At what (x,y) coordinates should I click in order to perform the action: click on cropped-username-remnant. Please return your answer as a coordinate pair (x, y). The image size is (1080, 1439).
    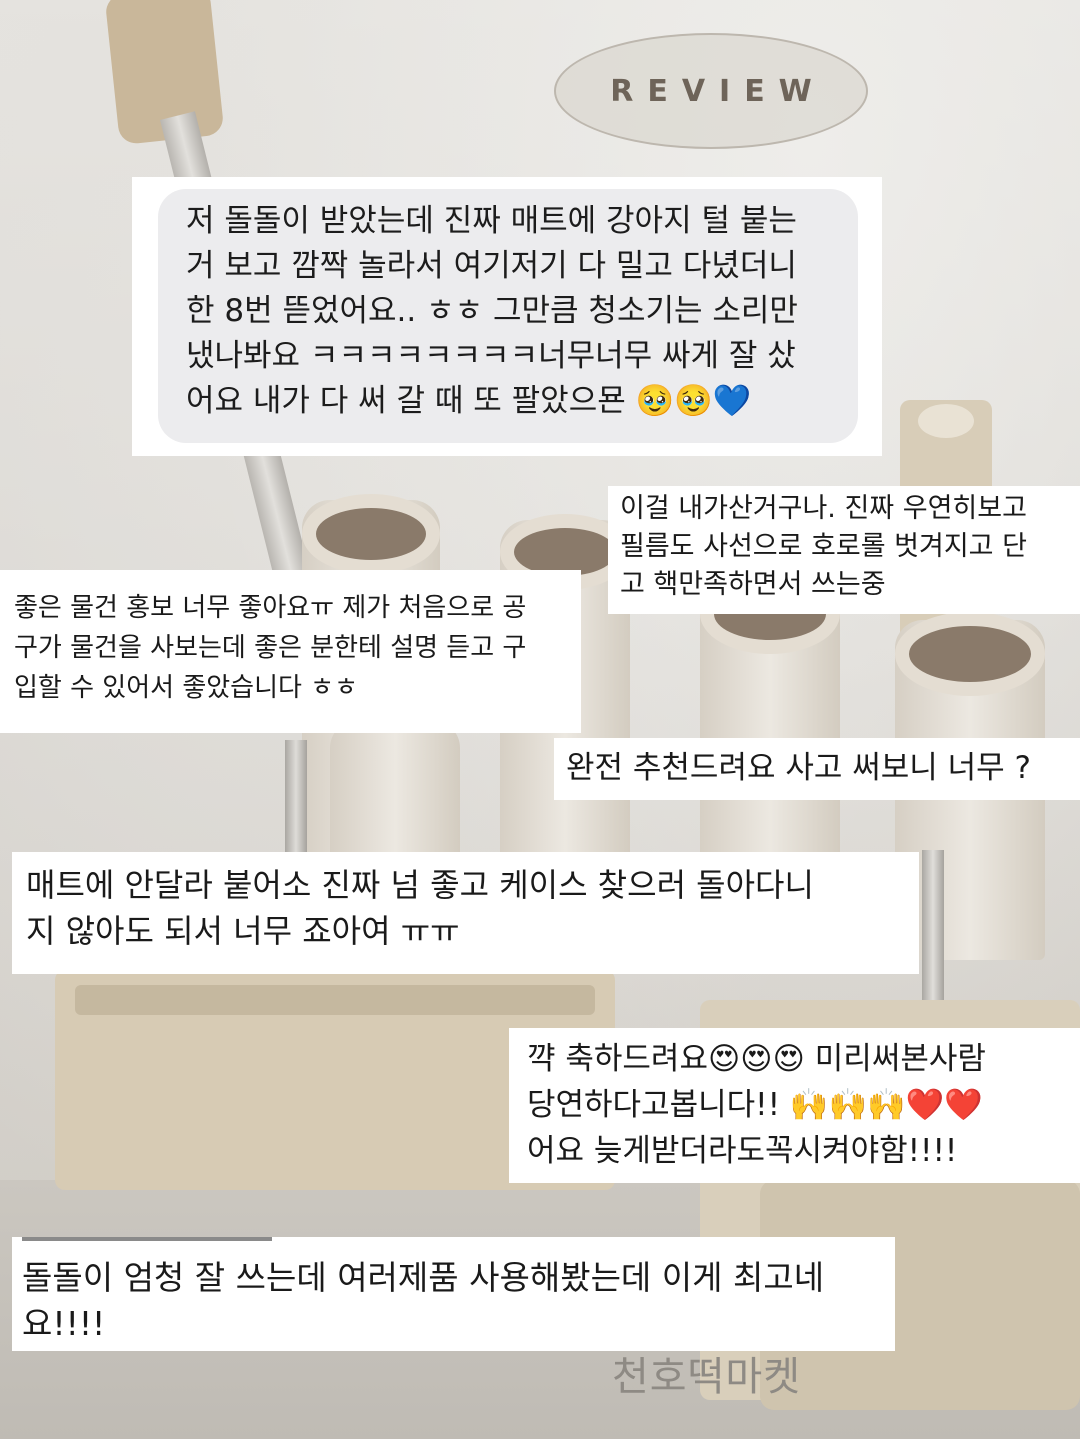
    Looking at the image, I should click on (147, 1244).